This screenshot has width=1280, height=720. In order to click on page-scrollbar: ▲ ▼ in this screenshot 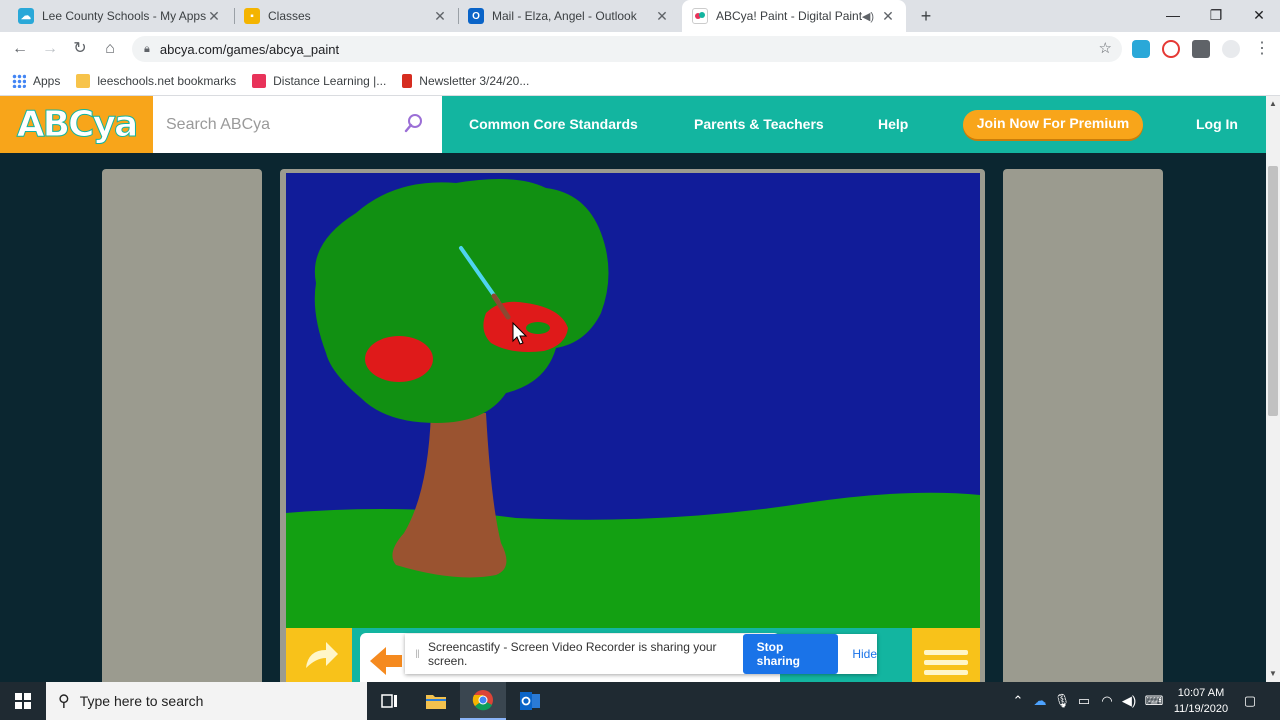, I will do `click(1273, 389)`.